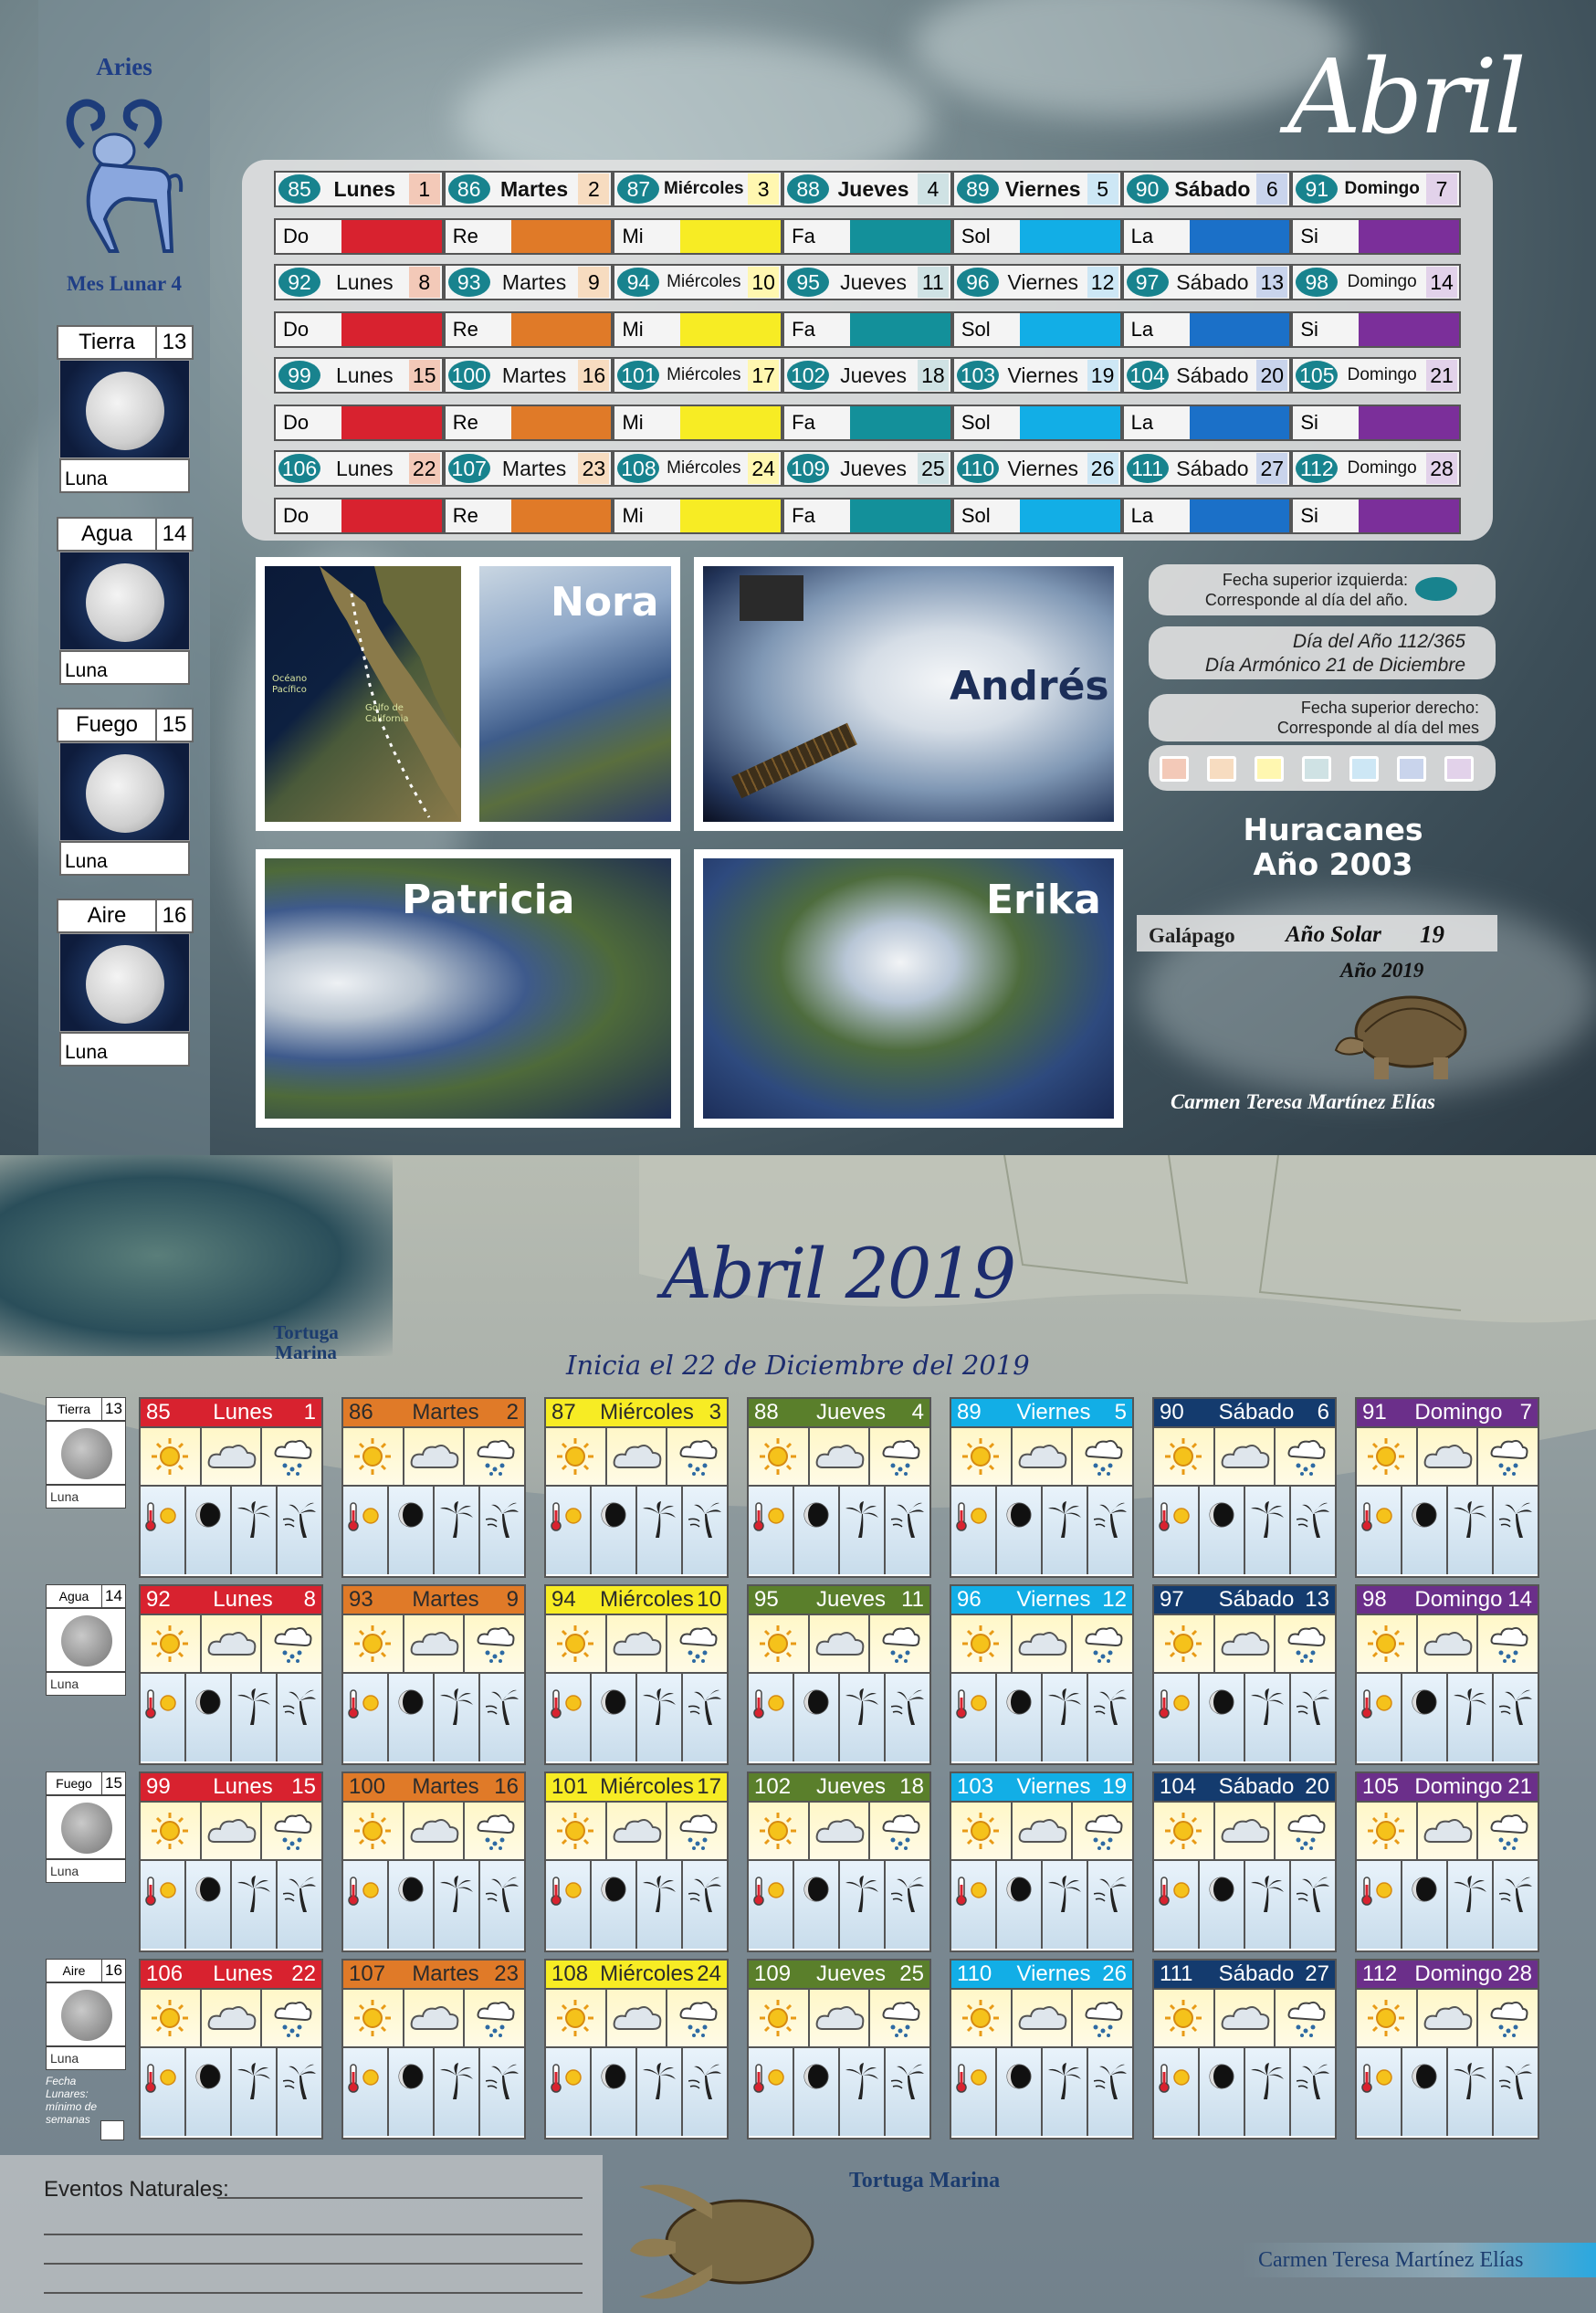 This screenshot has height=2313, width=1596. Describe the element at coordinates (867, 189) in the screenshot. I see `day-cell: 88 Jueves 4` at that location.